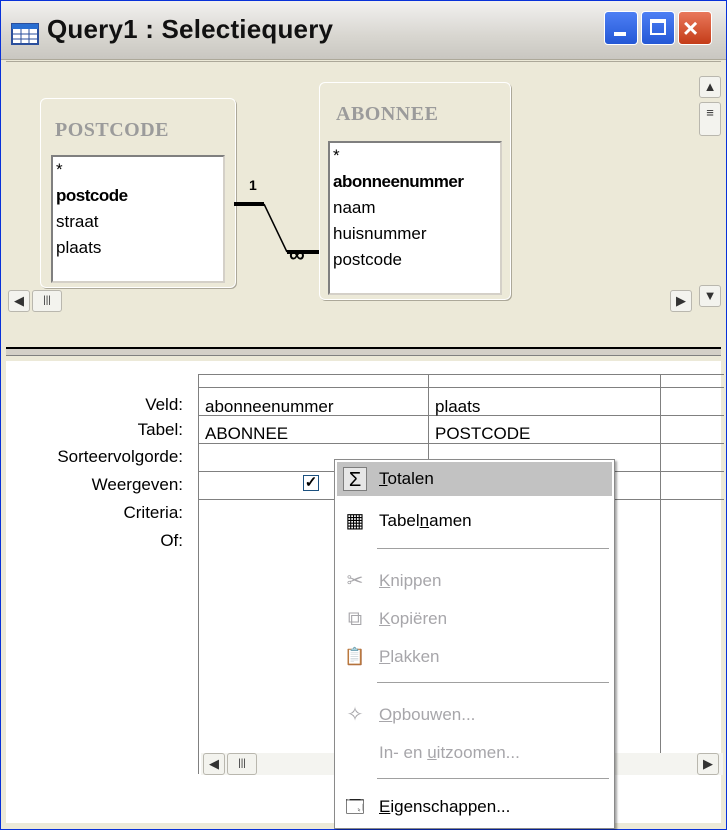 The width and height of the screenshot is (727, 830). What do you see at coordinates (355, 656) in the screenshot?
I see `paste-icon: 📋` at bounding box center [355, 656].